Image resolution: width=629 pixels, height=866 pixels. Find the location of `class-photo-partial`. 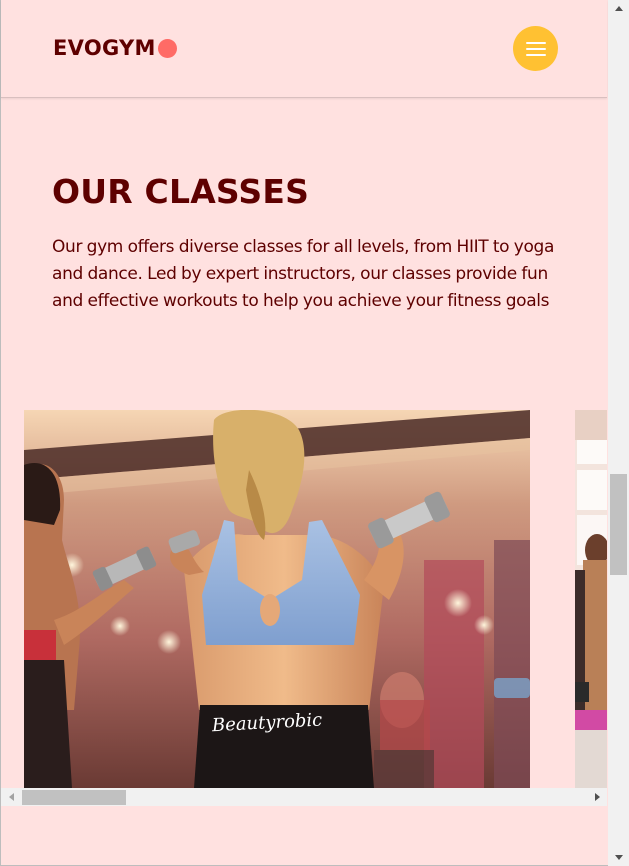

class-photo-partial is located at coordinates (591, 599).